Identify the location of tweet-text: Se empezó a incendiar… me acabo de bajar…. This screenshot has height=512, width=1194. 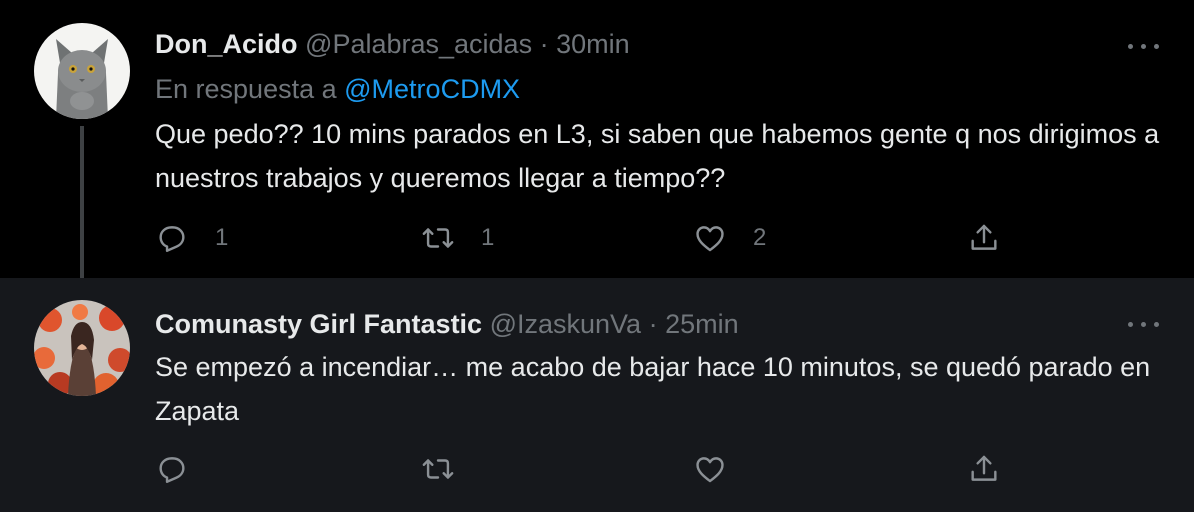
(653, 389).